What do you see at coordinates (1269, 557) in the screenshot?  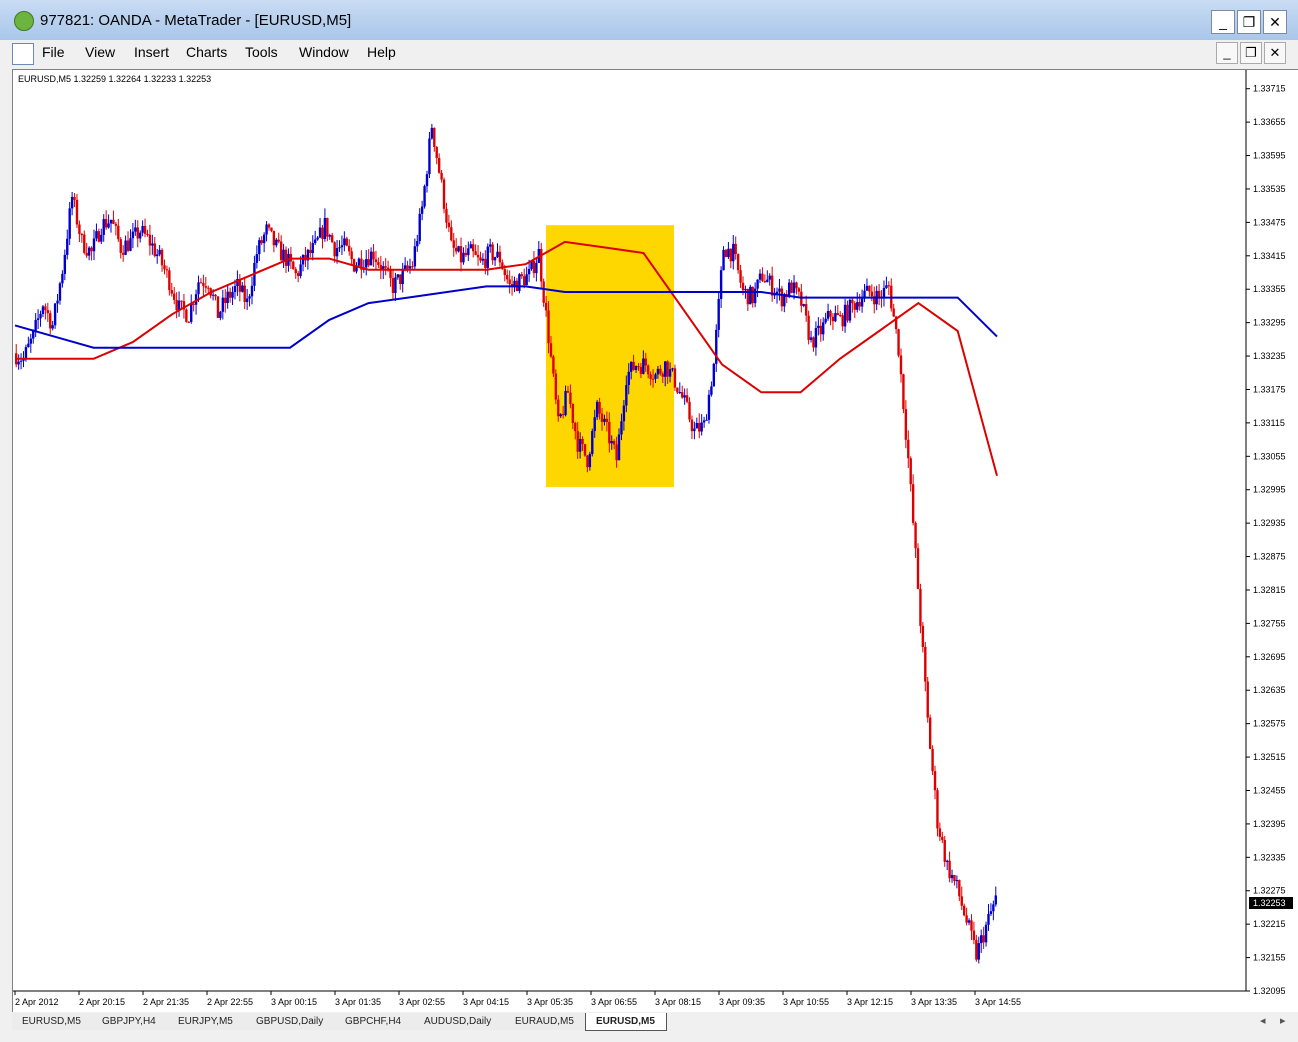 I see `price-tick-label: 1.32875` at bounding box center [1269, 557].